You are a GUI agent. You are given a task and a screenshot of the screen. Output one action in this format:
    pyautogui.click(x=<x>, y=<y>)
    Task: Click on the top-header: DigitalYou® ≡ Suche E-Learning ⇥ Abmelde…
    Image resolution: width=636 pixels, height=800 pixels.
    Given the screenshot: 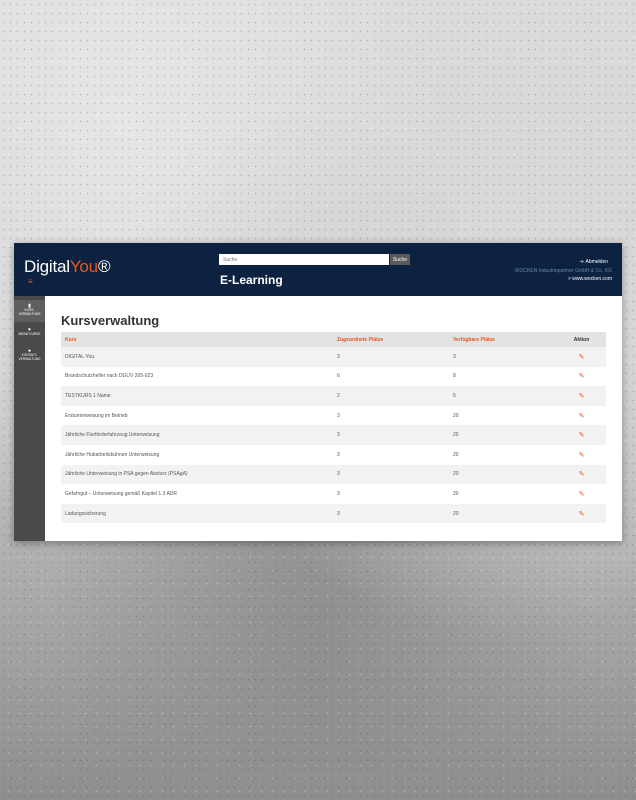 What is the action you would take?
    pyautogui.click(x=318, y=269)
    